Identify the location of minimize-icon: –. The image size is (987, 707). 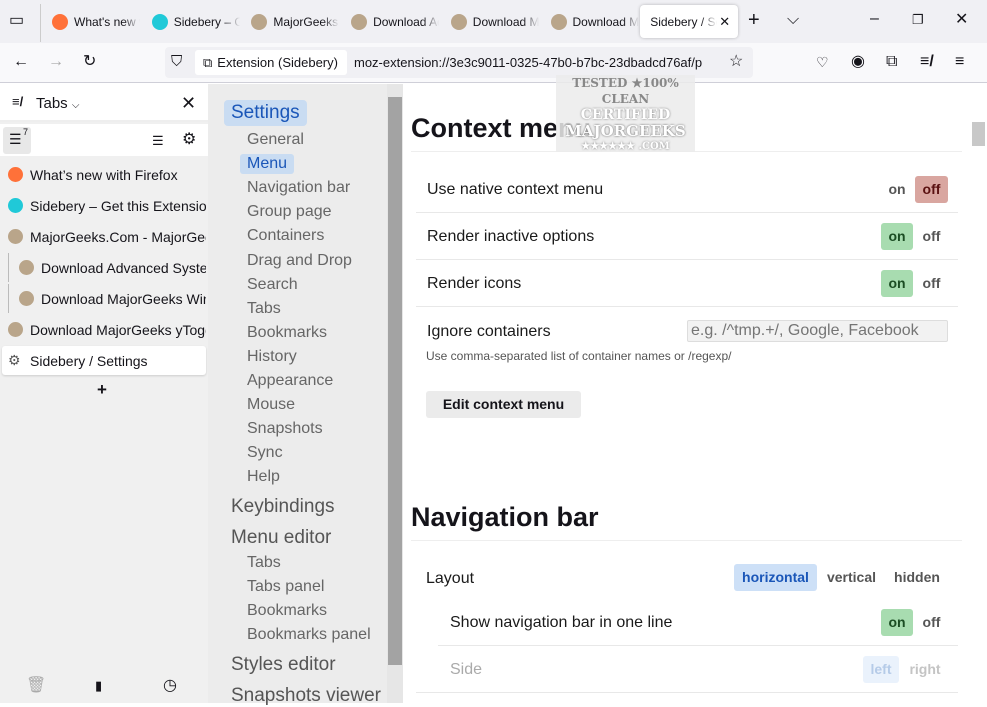
(874, 19).